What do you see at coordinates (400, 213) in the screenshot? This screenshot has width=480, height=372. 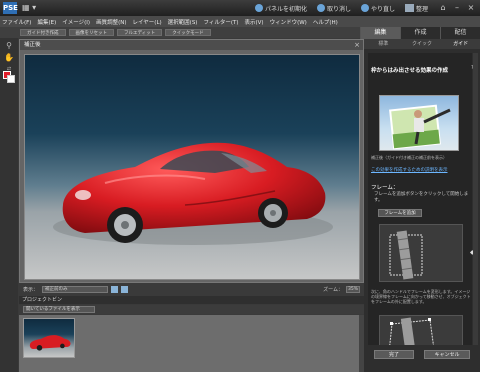 I see `add-frame-button: フレームを追加` at bounding box center [400, 213].